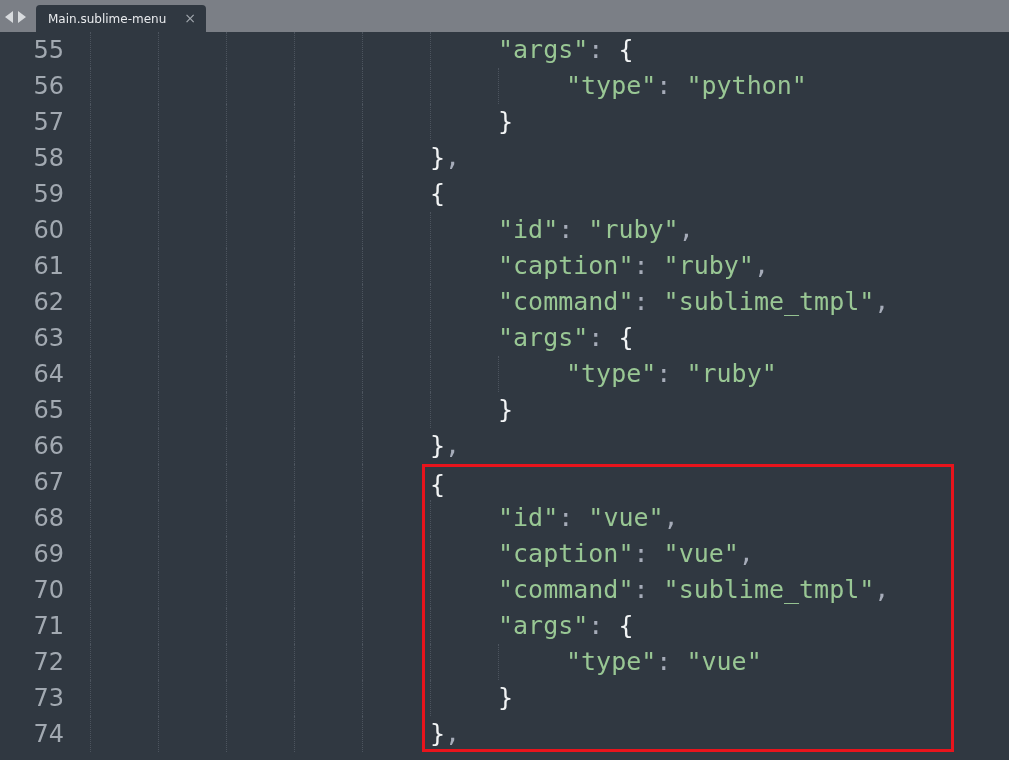 This screenshot has height=760, width=1009. What do you see at coordinates (190, 18) in the screenshot?
I see `close-tab-button: ×` at bounding box center [190, 18].